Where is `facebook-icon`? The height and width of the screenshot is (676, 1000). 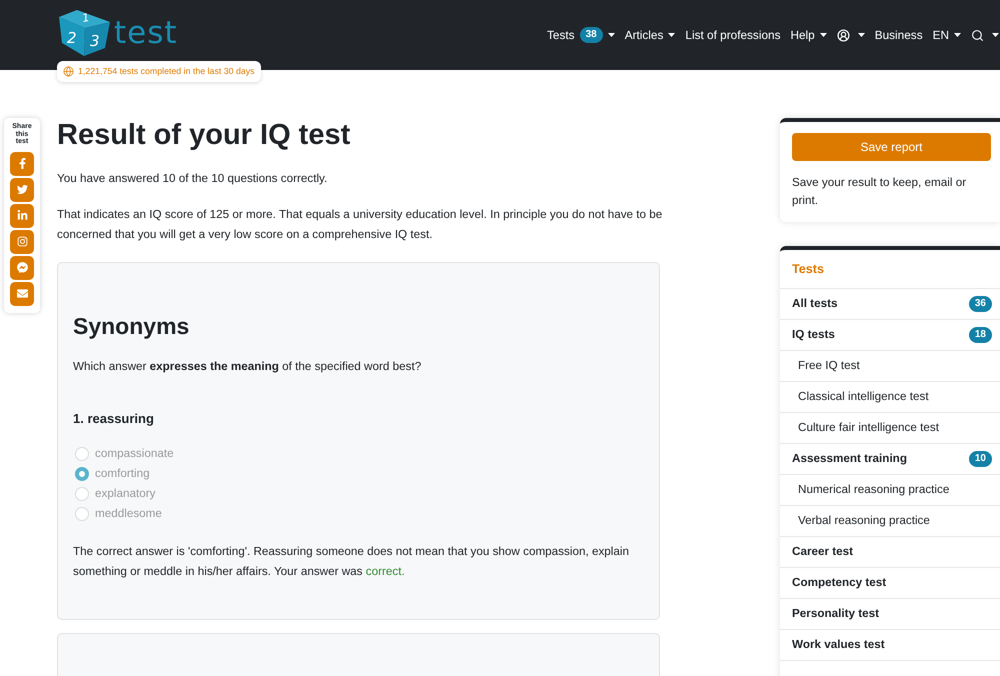
facebook-icon is located at coordinates (22, 163).